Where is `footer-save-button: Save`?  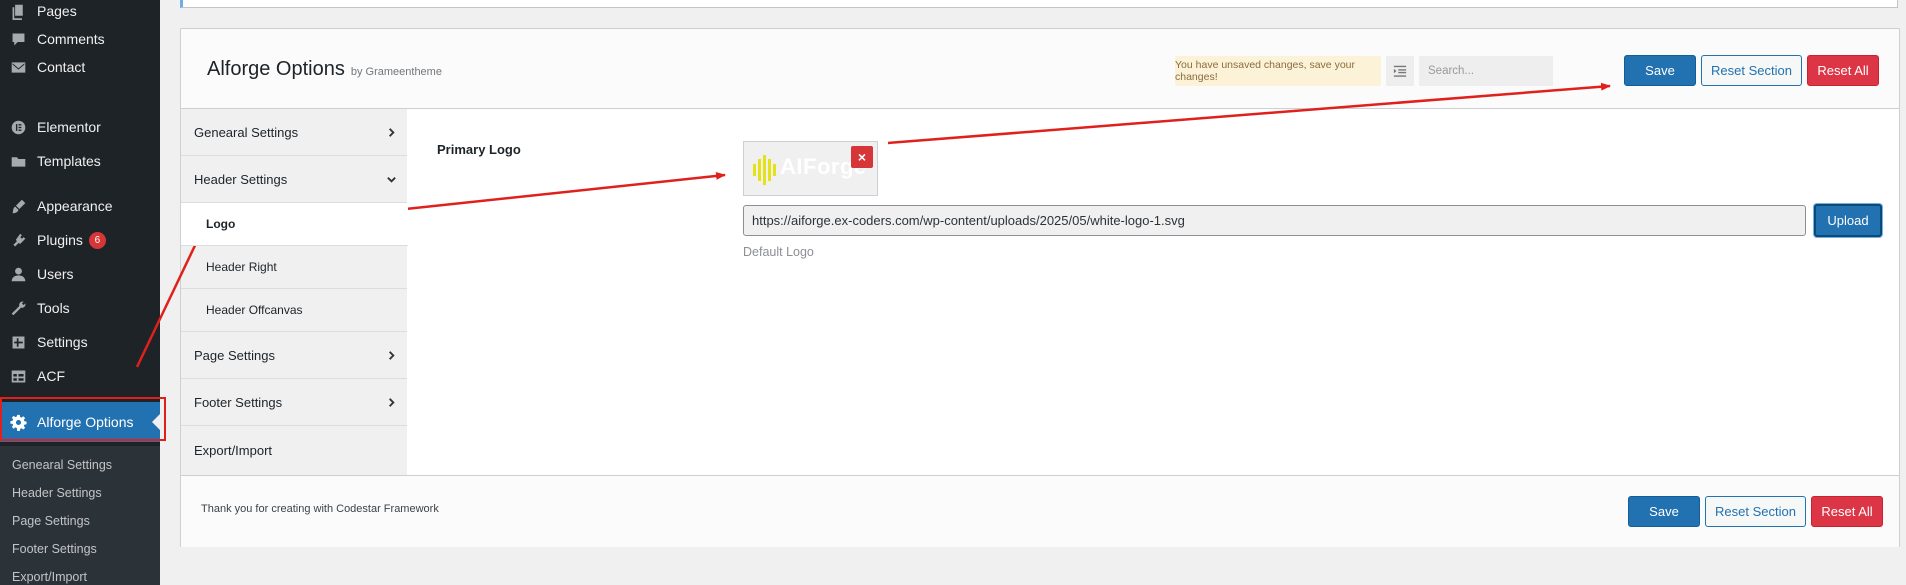 footer-save-button: Save is located at coordinates (1664, 511).